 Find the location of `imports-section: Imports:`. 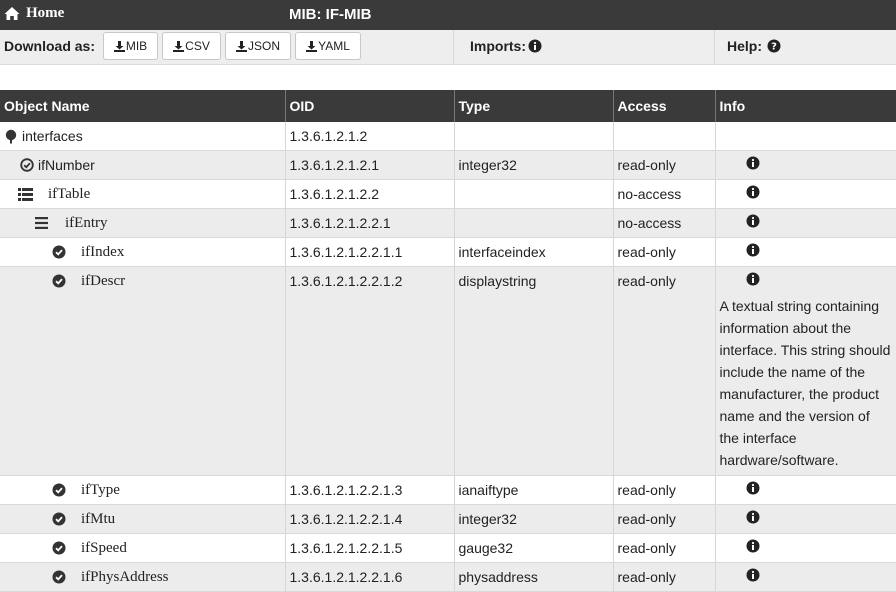

imports-section: Imports: is located at coordinates (506, 46).